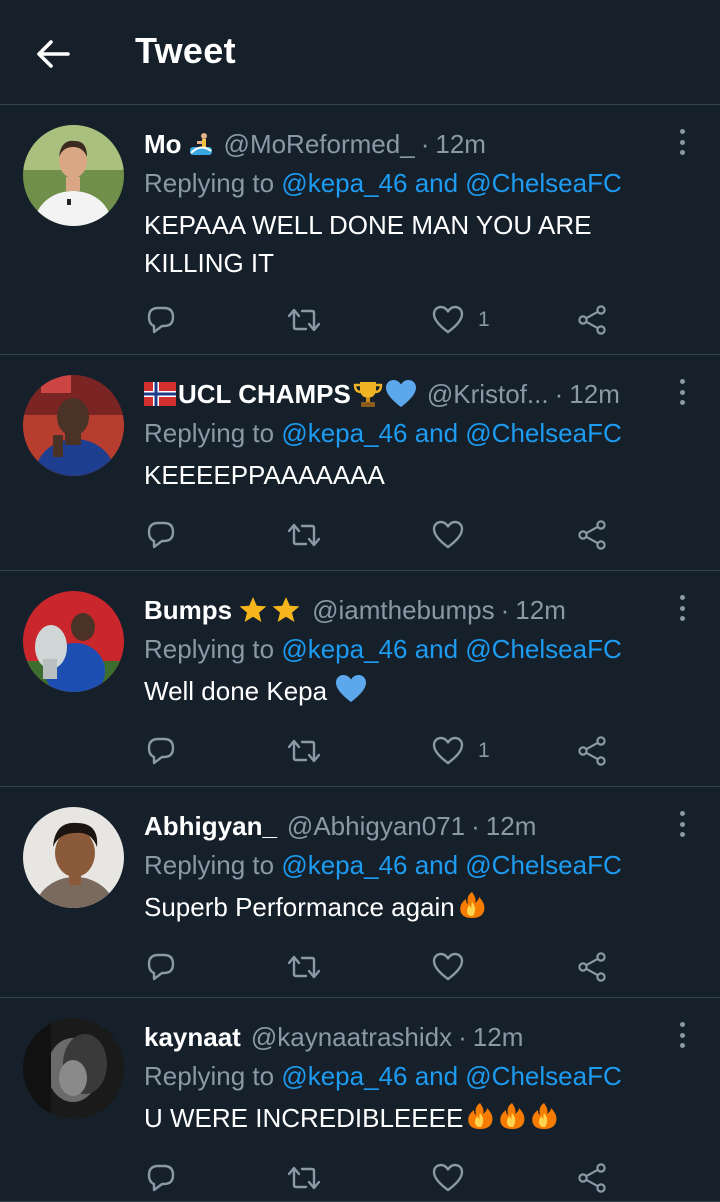 Image resolution: width=720 pixels, height=1202 pixels. I want to click on tweet-header: Abhigyan_ @Abhigyan071 · 12m, so click(412, 826).